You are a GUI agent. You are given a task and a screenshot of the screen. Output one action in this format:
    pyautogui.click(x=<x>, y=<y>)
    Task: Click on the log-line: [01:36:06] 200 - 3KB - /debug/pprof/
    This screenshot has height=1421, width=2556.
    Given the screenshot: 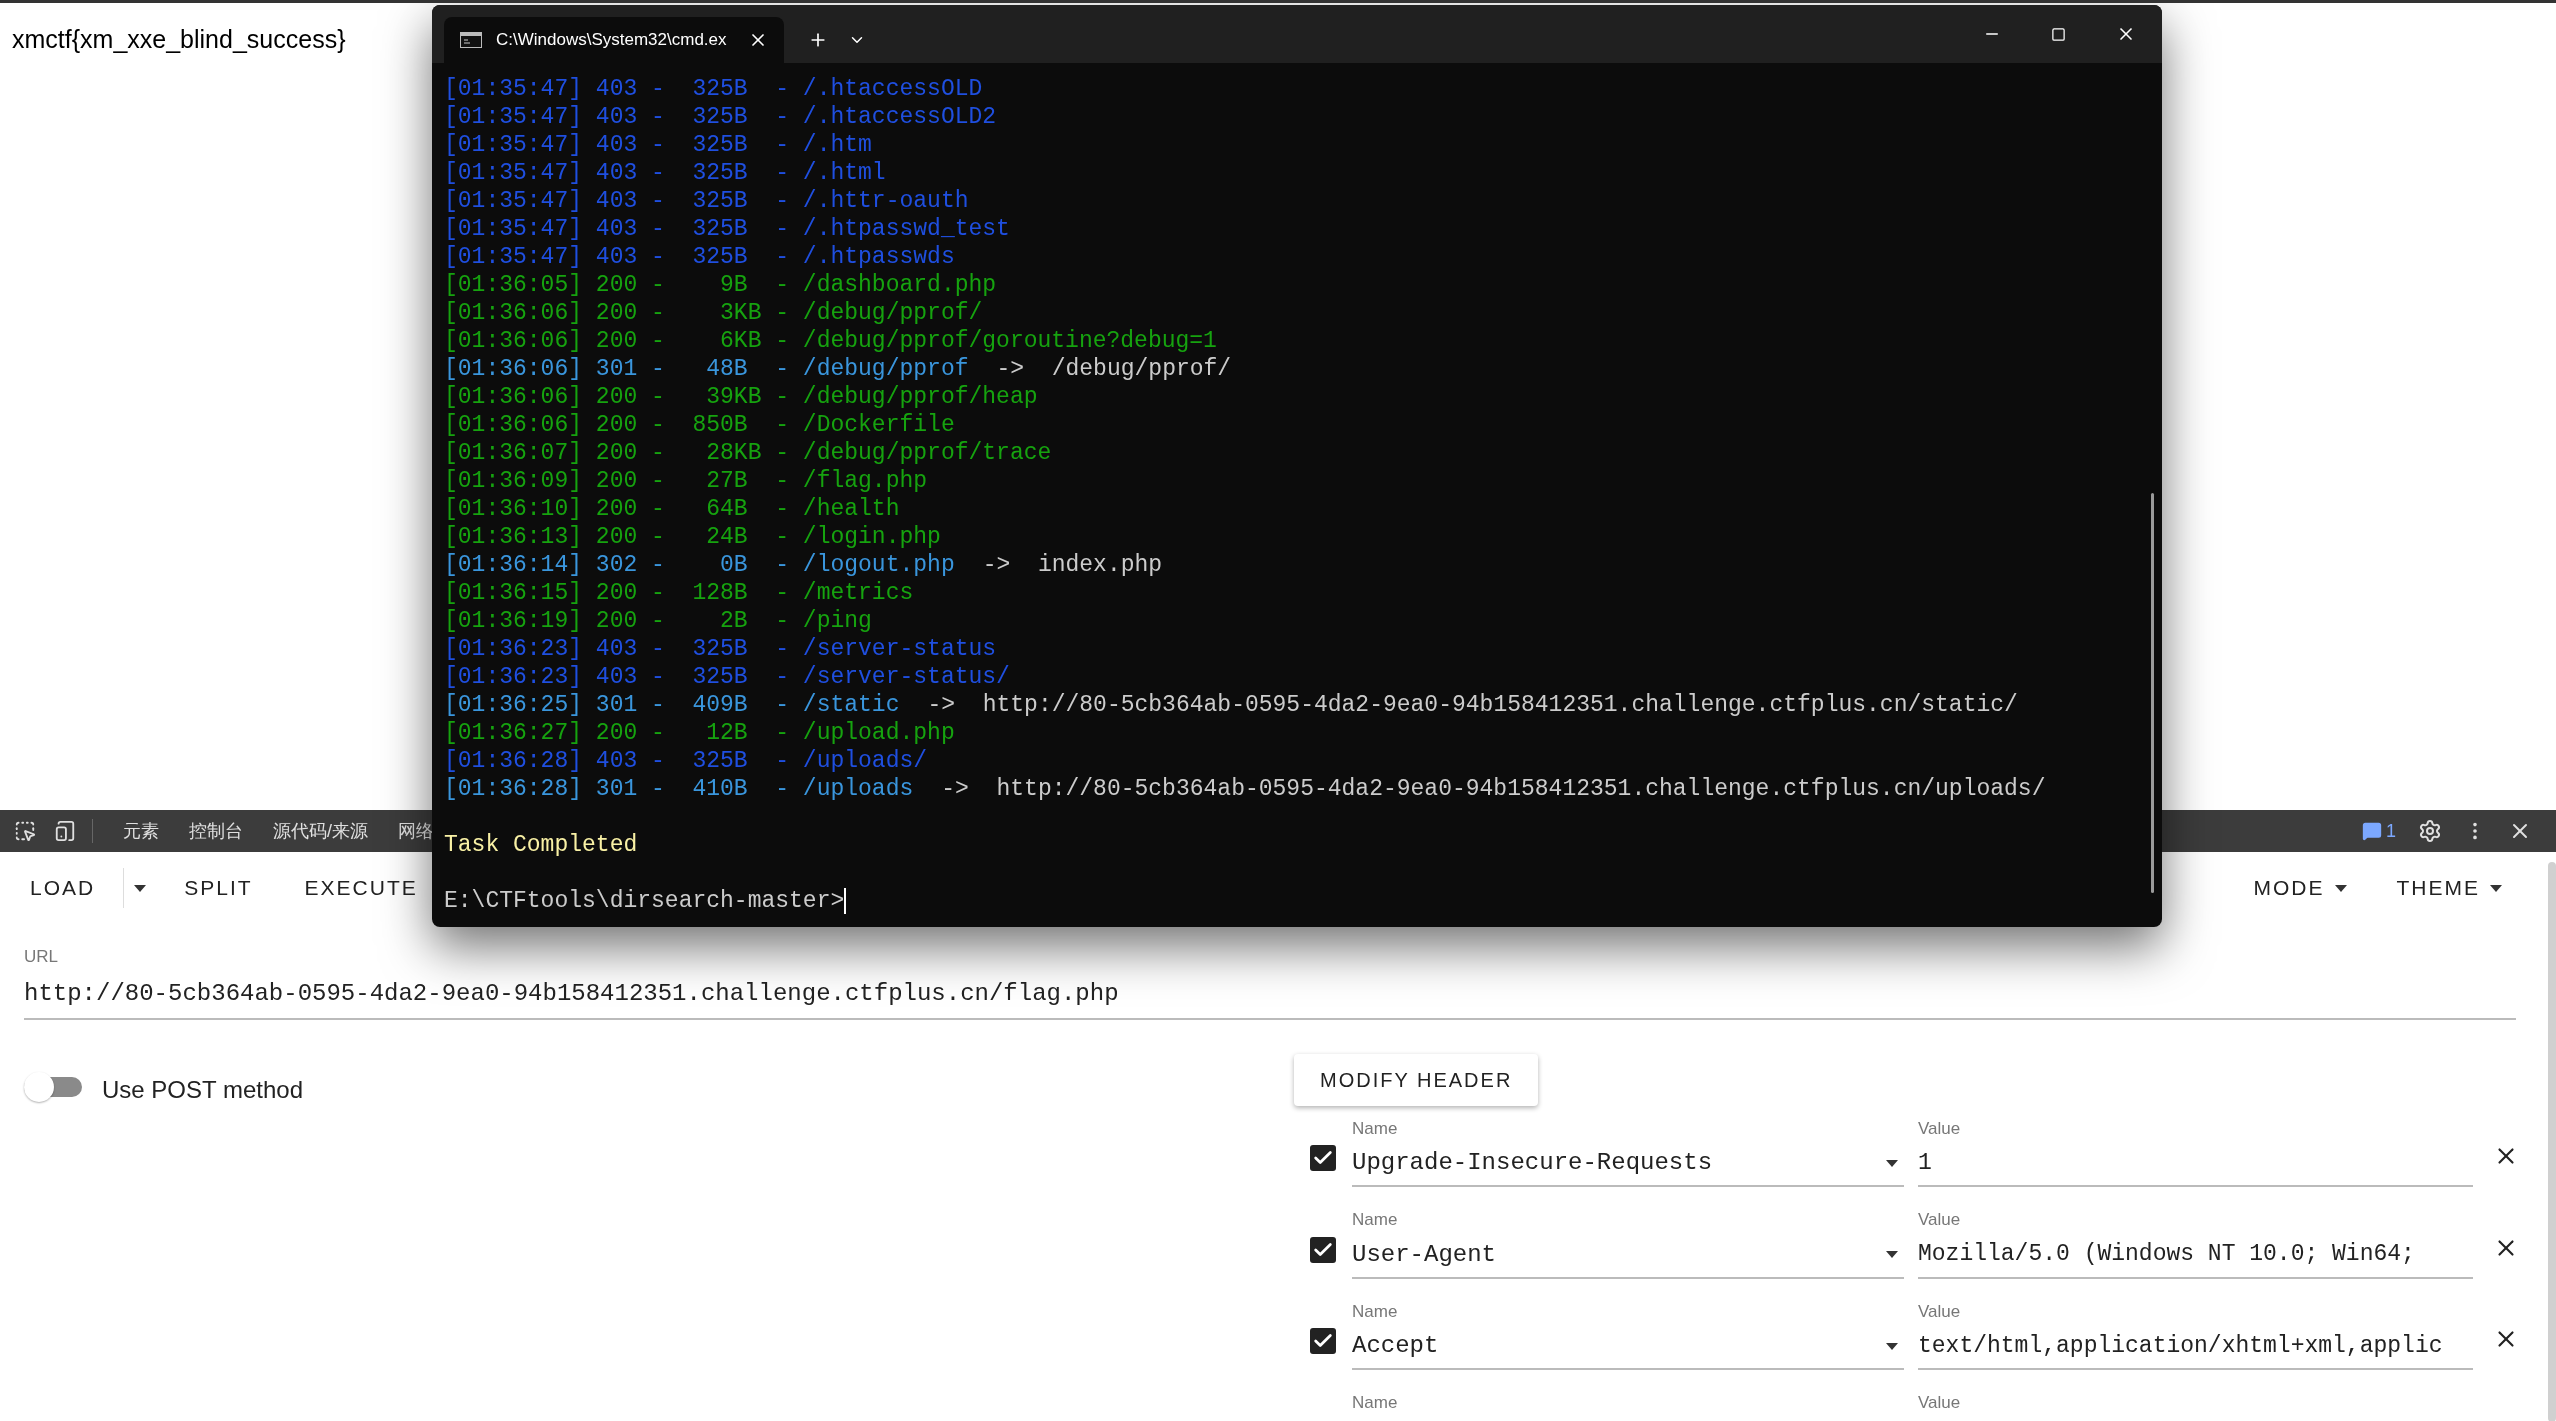 What is the action you would take?
    pyautogui.click(x=713, y=313)
    